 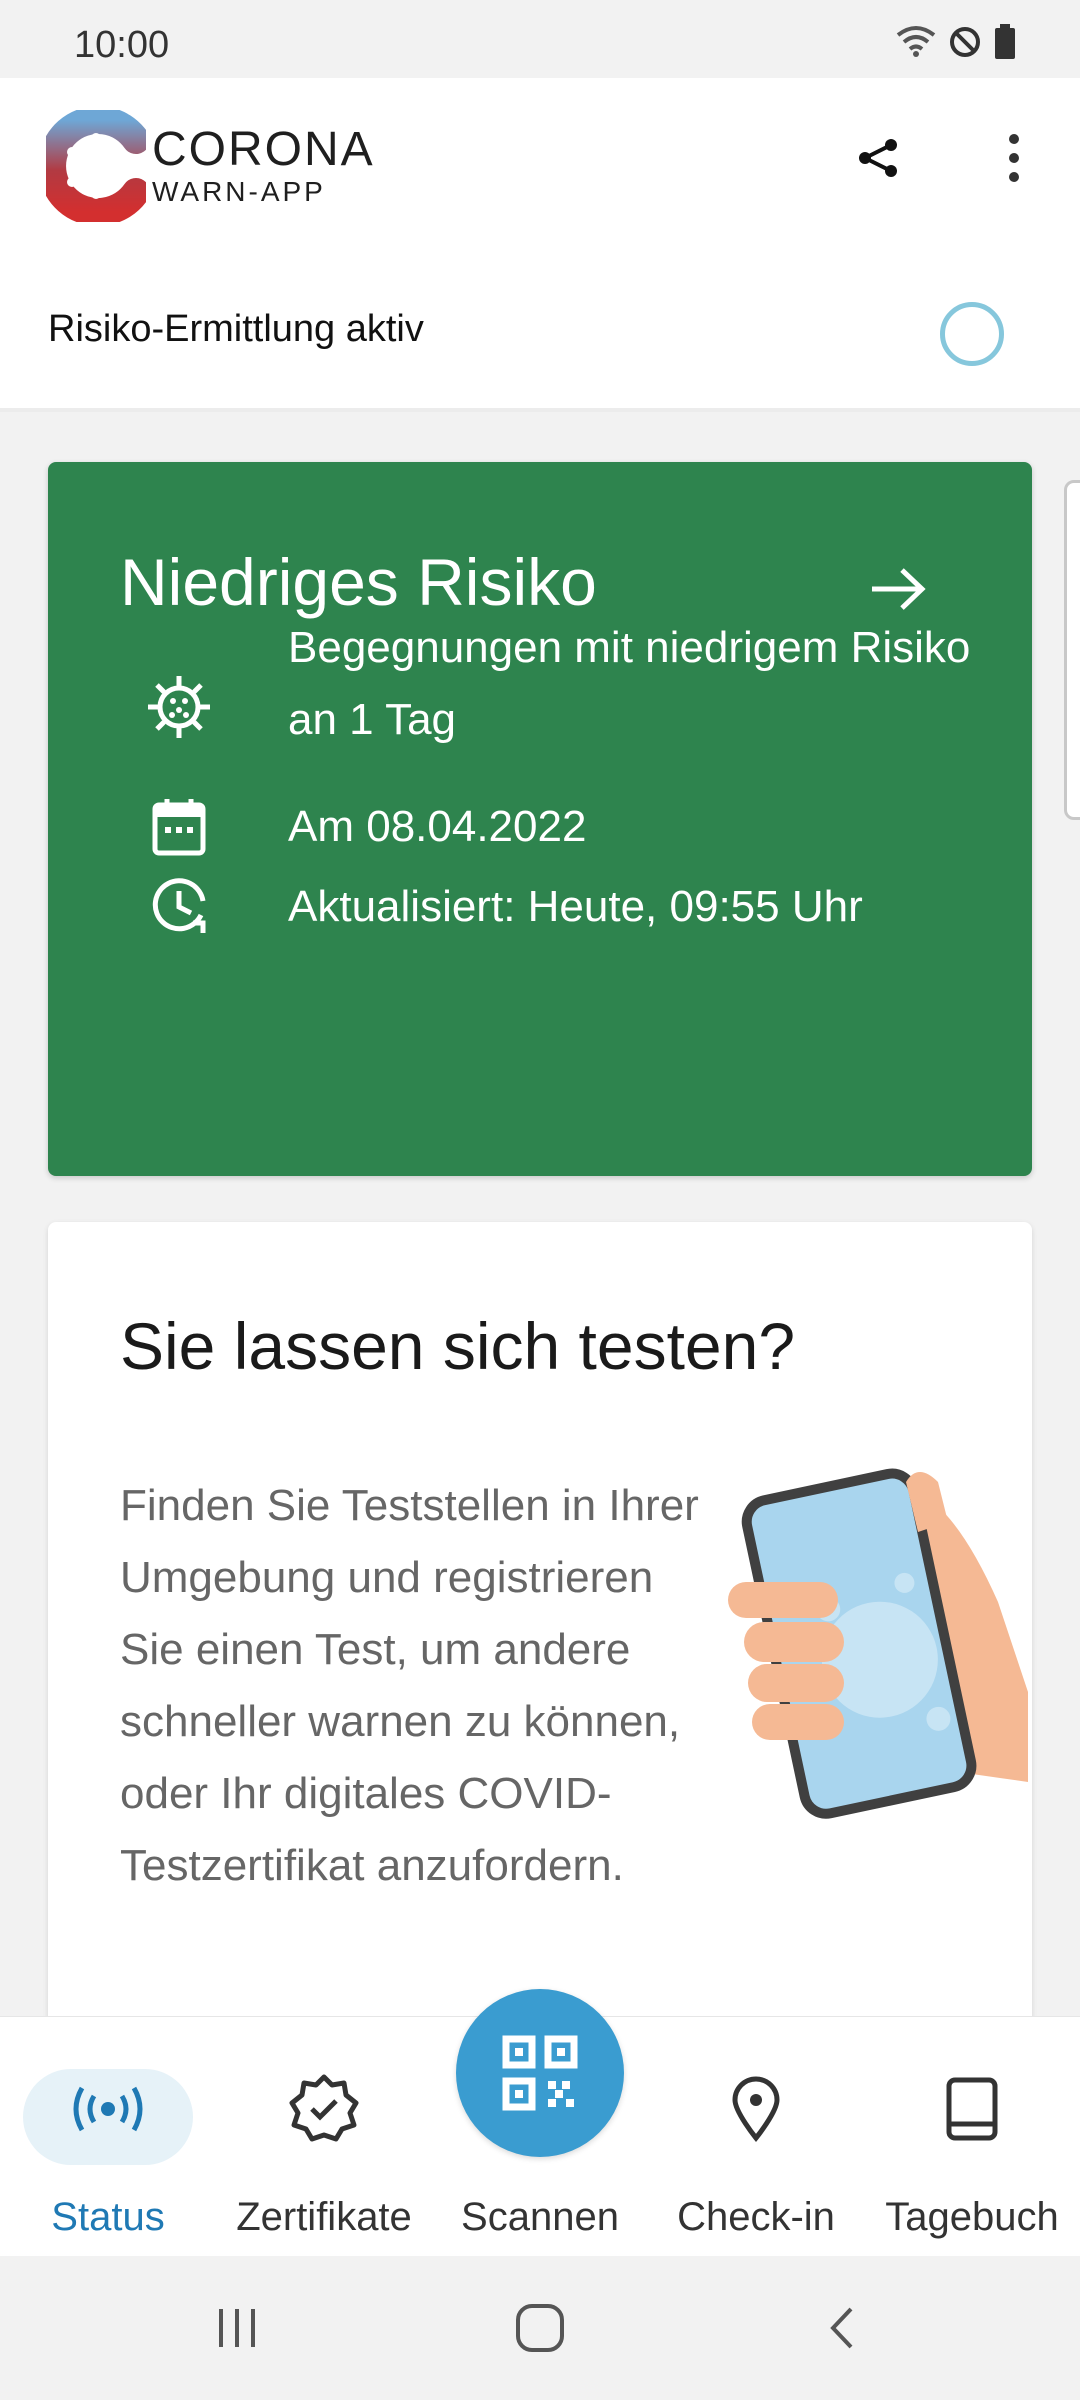 I want to click on arrow-right-icon, so click(x=898, y=589).